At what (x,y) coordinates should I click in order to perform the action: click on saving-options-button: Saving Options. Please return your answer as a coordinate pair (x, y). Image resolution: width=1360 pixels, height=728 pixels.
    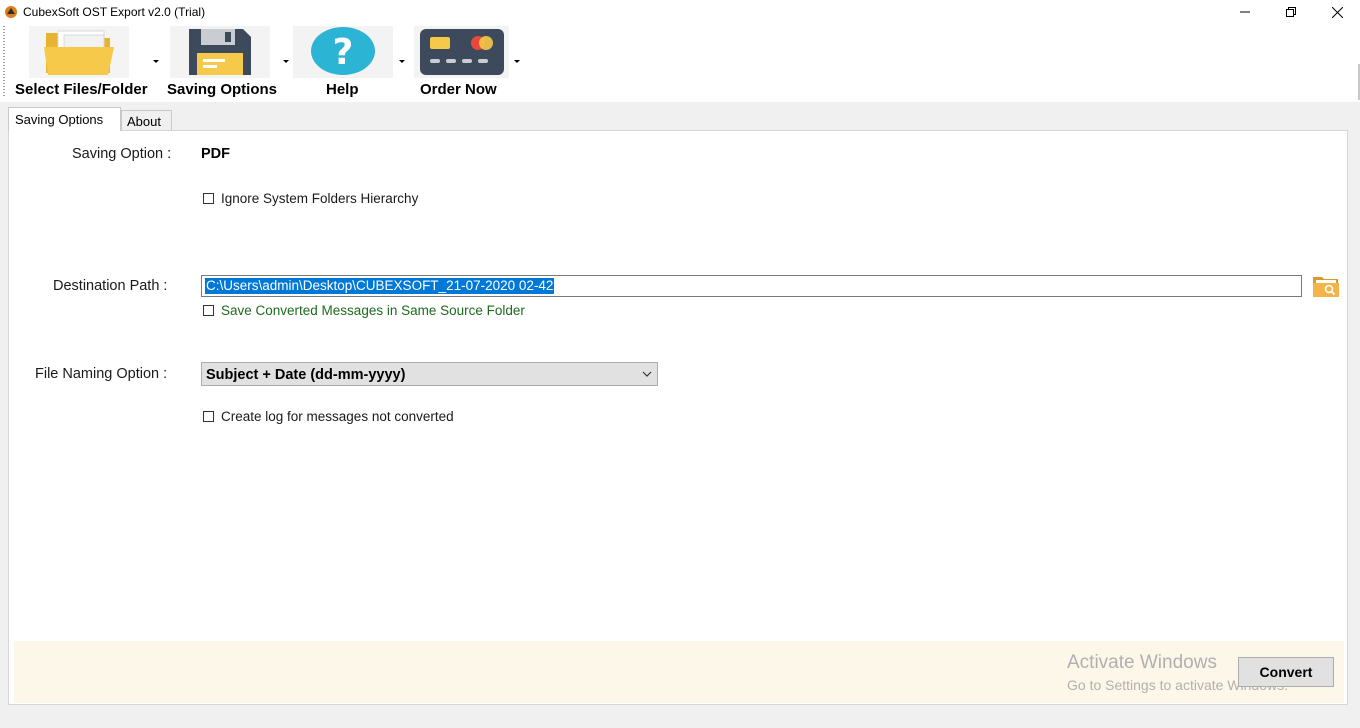
    Looking at the image, I should click on (231, 63).